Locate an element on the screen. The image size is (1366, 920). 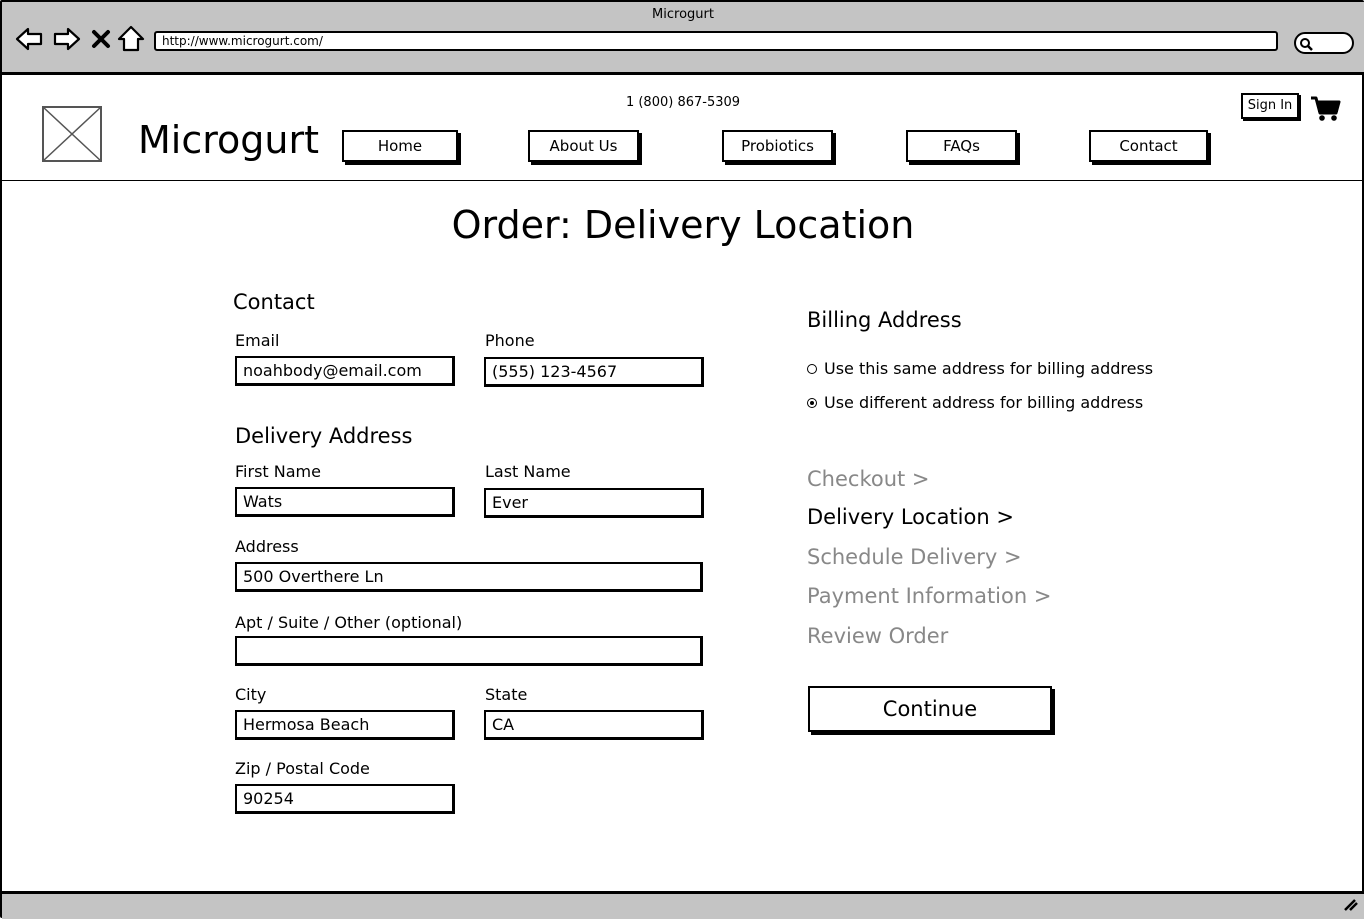
apt-suite-label: Apt / Suite / Other (optional) is located at coordinates (349, 622).